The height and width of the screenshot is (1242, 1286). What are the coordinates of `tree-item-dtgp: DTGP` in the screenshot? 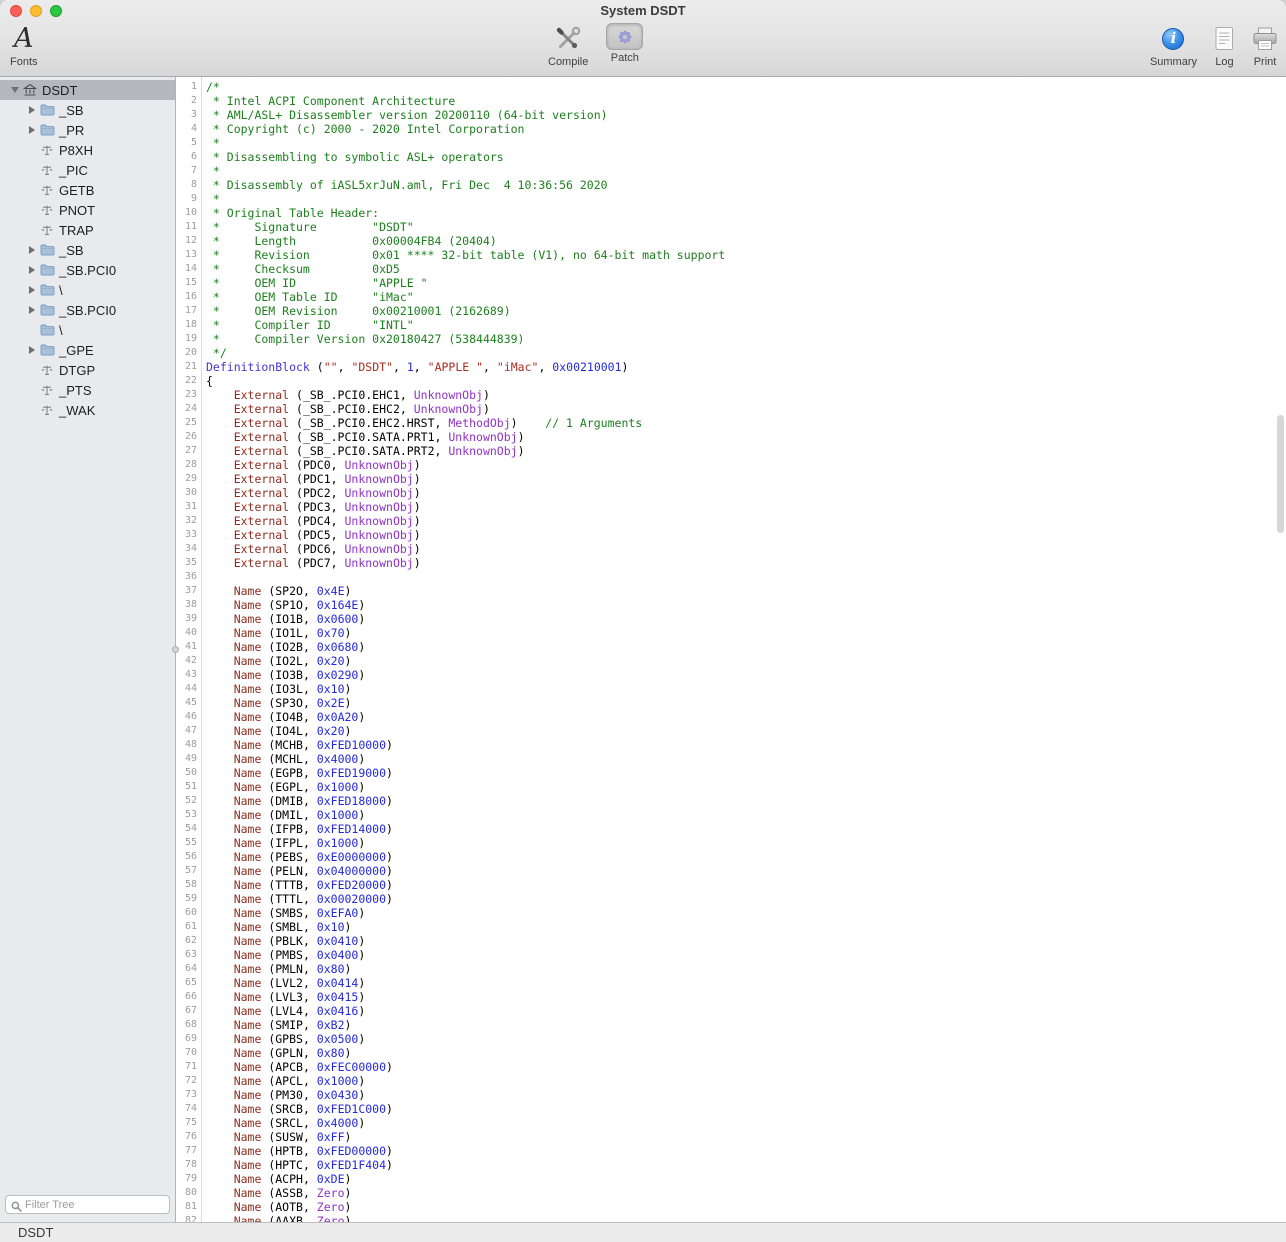 It's located at (87, 370).